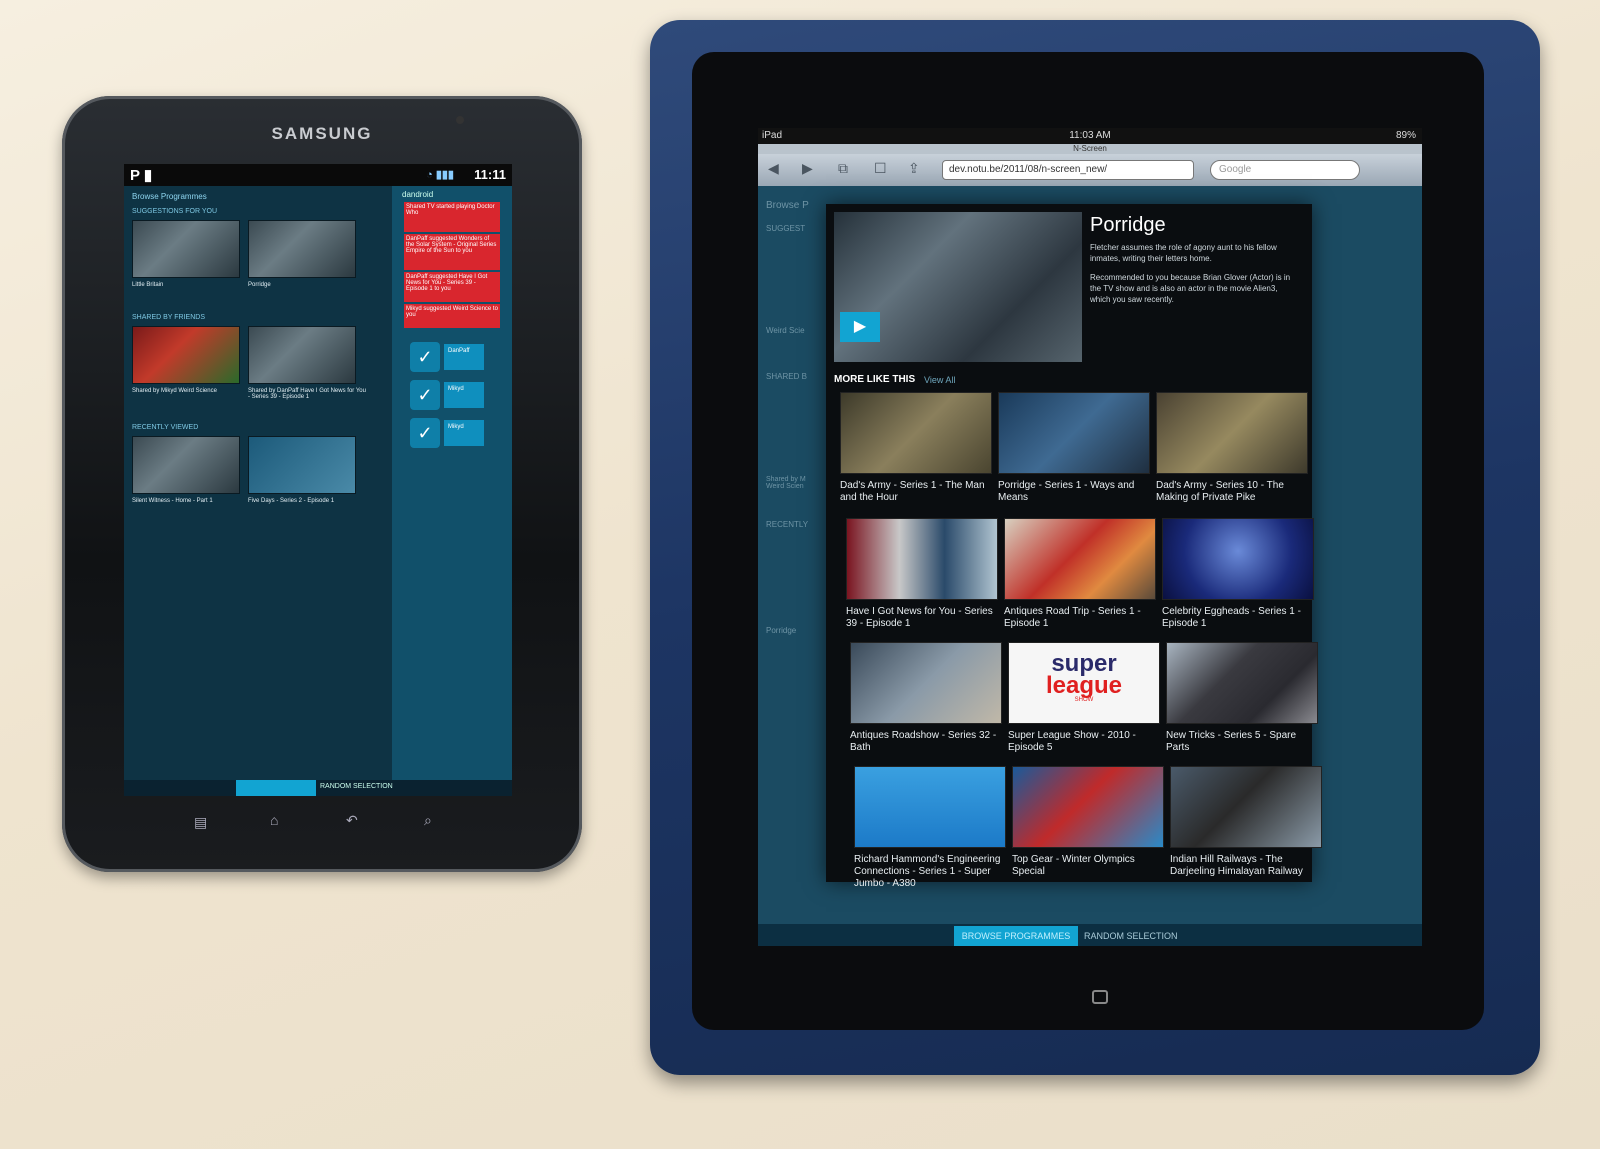  What do you see at coordinates (352, 820) in the screenshot?
I see `back-icon: ↶` at bounding box center [352, 820].